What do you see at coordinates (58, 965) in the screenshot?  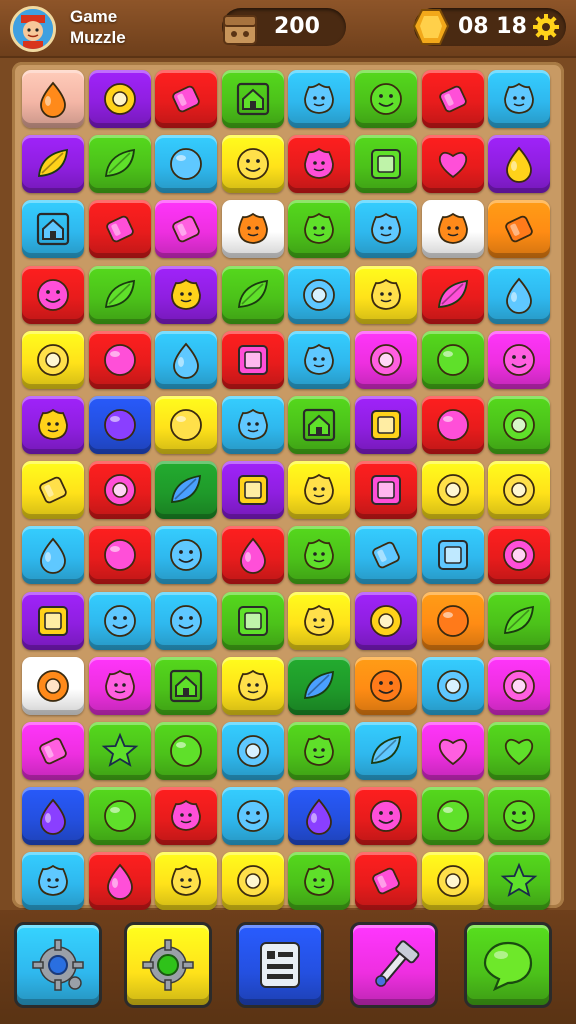 I see `settings-gear-button` at bounding box center [58, 965].